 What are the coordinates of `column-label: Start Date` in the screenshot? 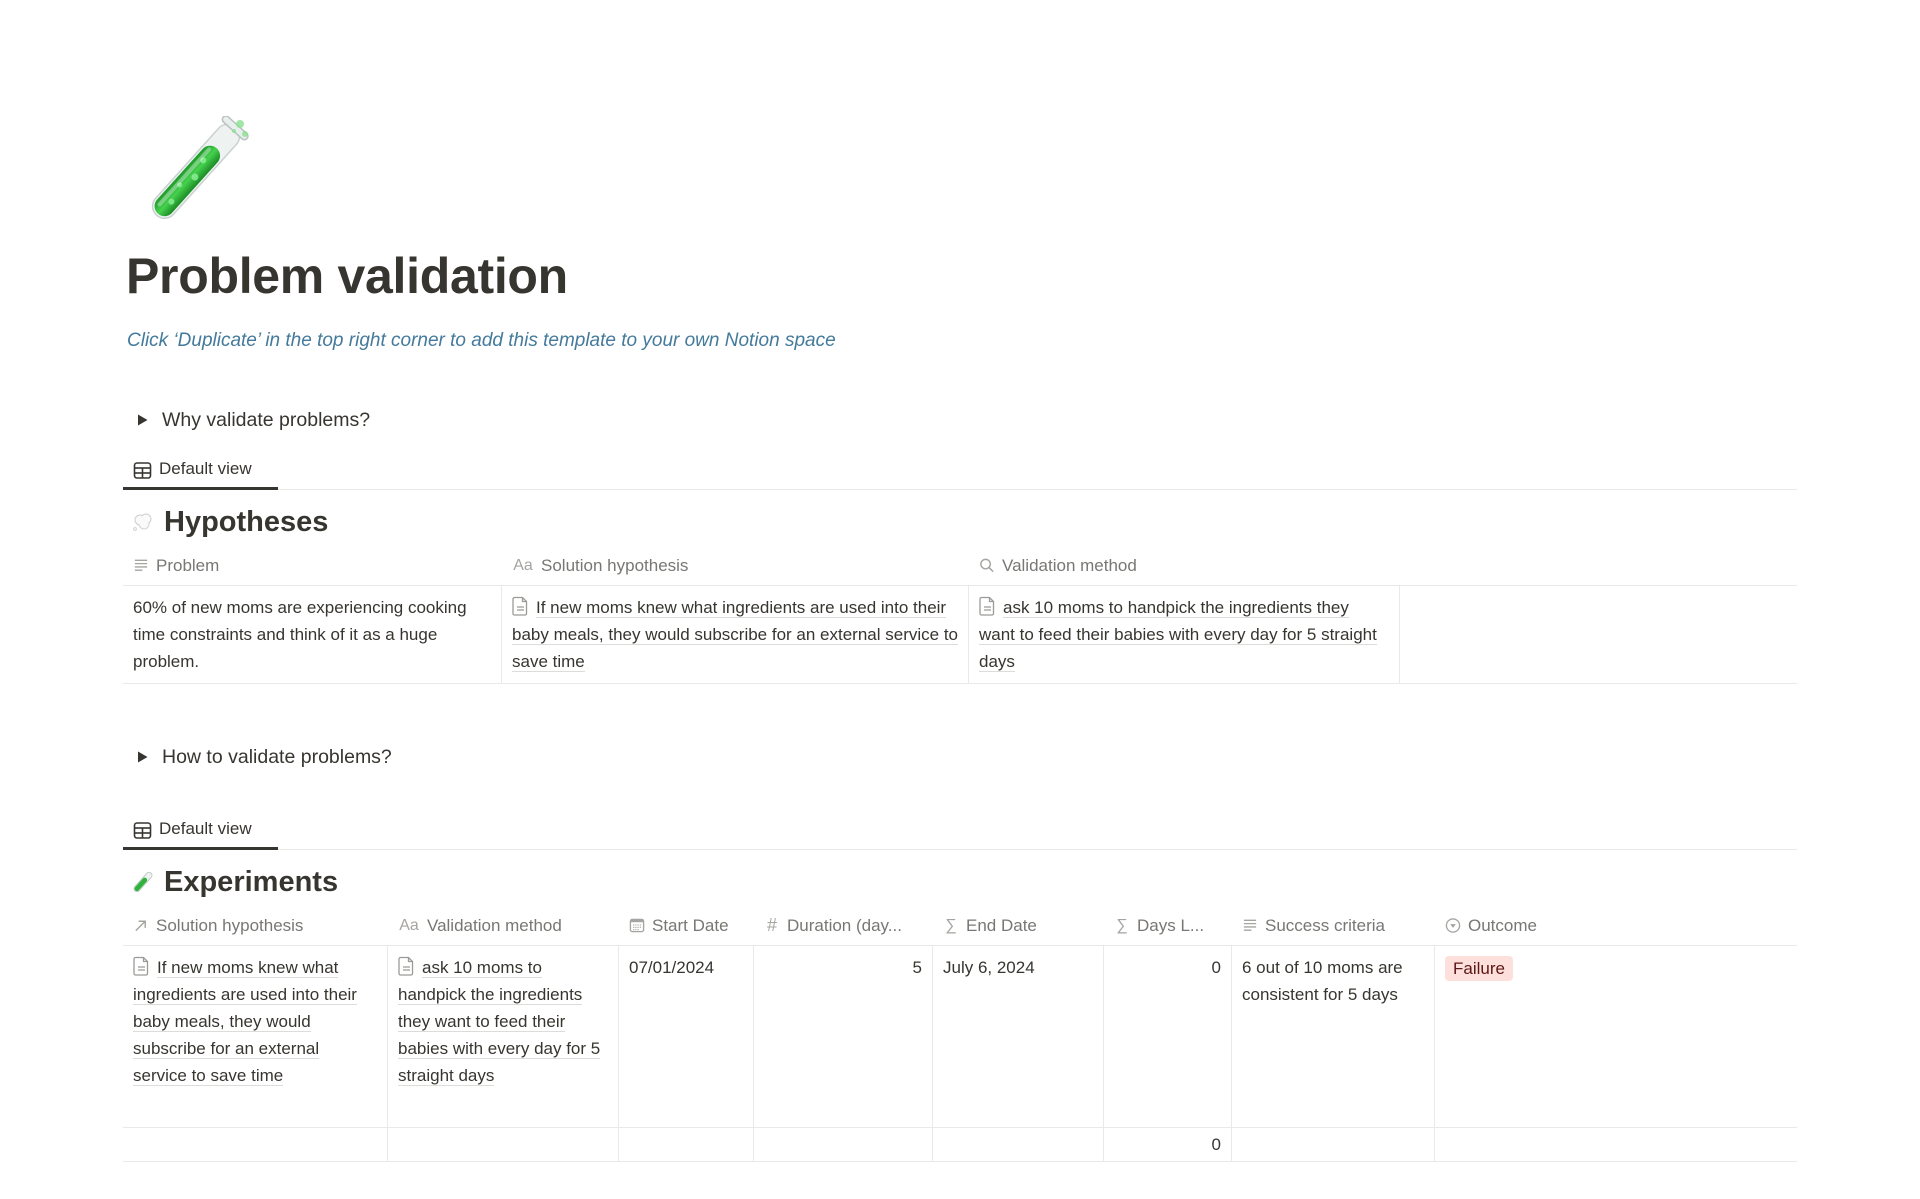 It's located at (690, 925).